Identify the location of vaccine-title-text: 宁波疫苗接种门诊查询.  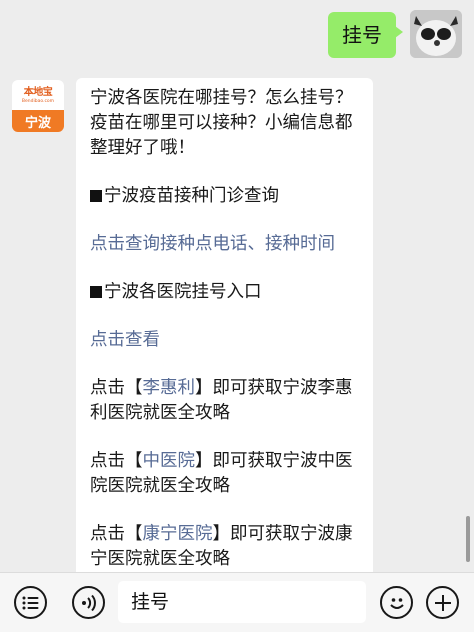
(191, 196).